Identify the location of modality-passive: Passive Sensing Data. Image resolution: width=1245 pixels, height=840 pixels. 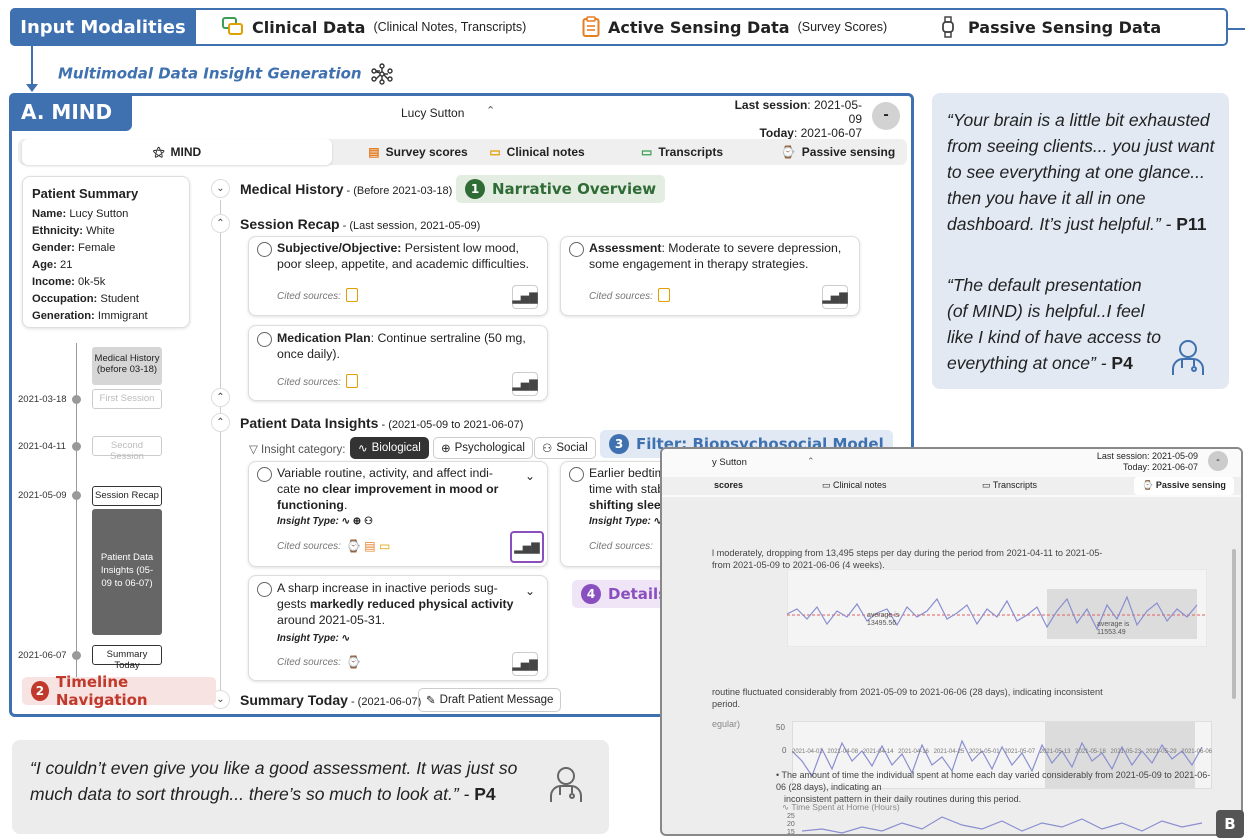
(1050, 27).